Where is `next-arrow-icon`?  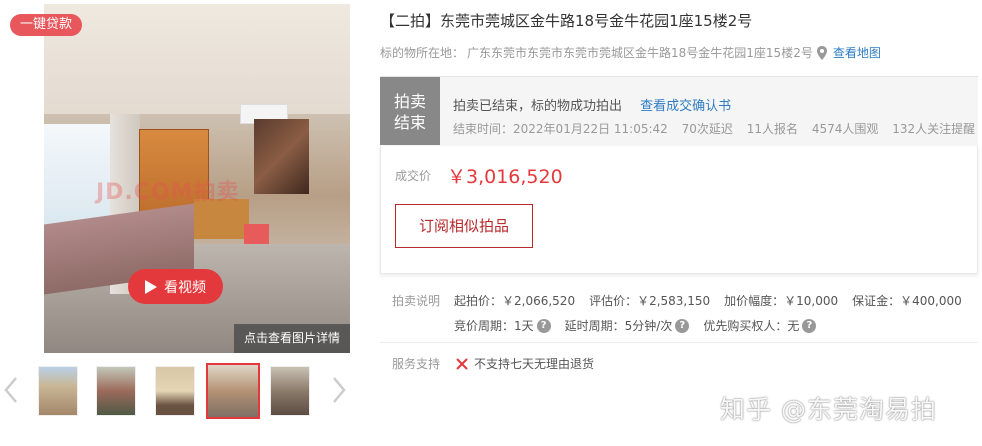
next-arrow-icon is located at coordinates (339, 390).